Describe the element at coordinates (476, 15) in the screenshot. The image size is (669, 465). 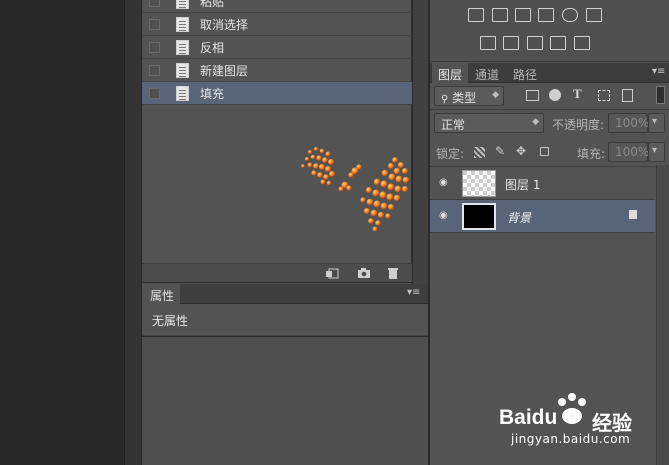
I see `brightness-contrast-icon` at that location.